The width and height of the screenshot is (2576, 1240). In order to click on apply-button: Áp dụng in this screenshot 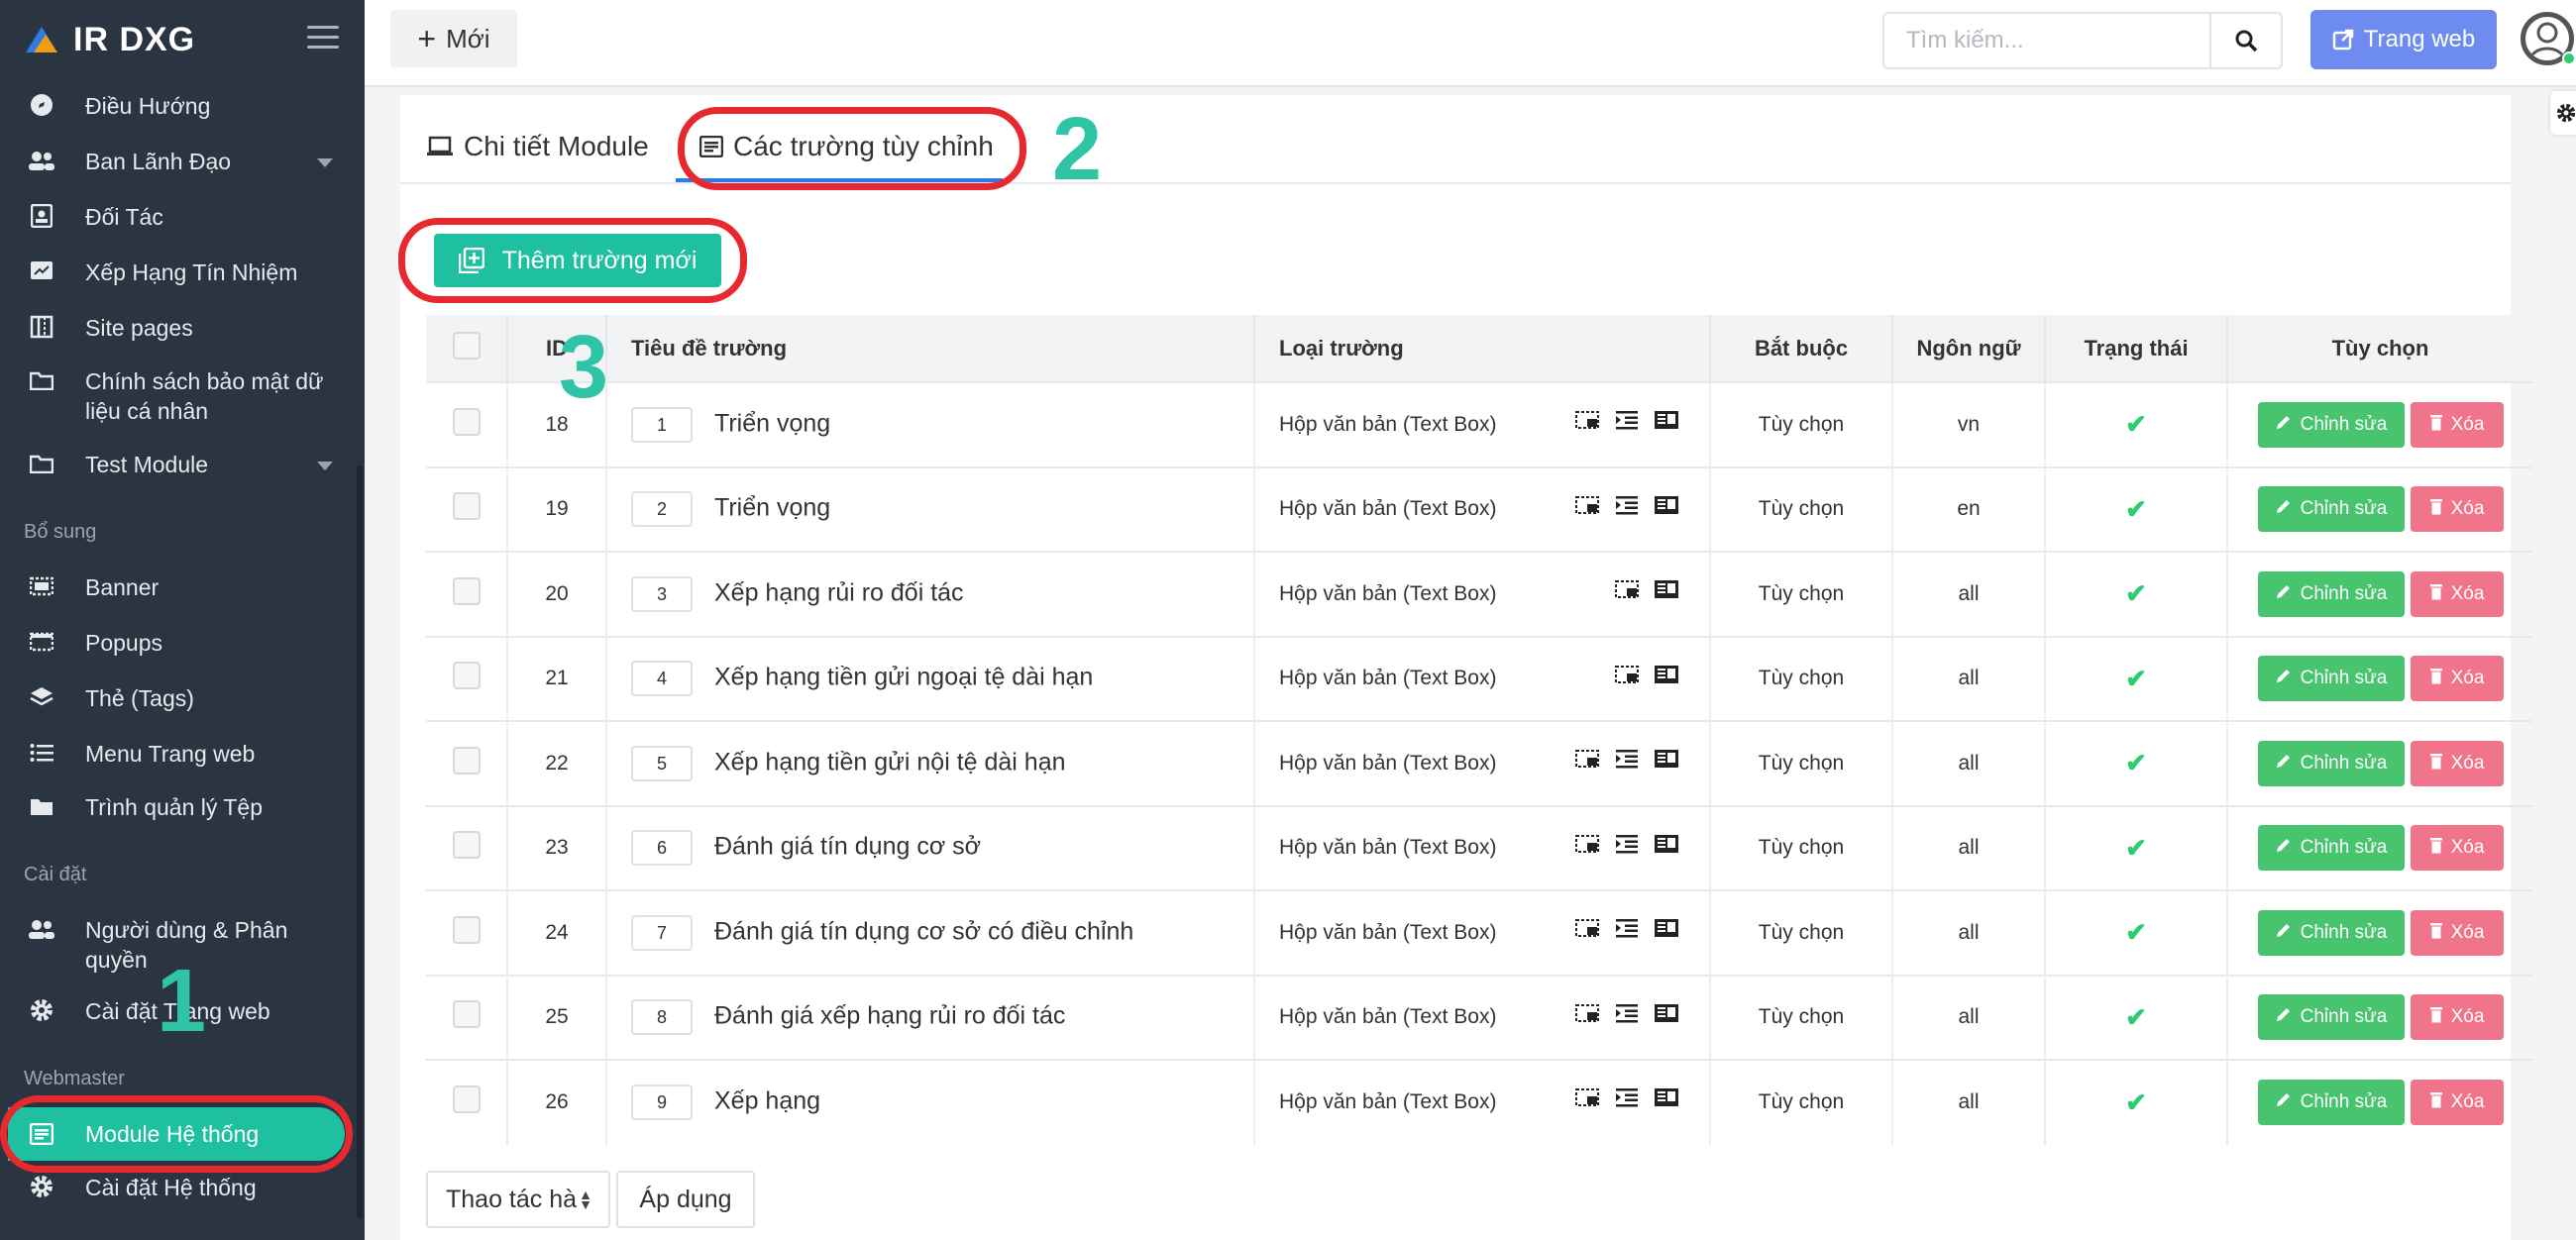, I will do `click(685, 1199)`.